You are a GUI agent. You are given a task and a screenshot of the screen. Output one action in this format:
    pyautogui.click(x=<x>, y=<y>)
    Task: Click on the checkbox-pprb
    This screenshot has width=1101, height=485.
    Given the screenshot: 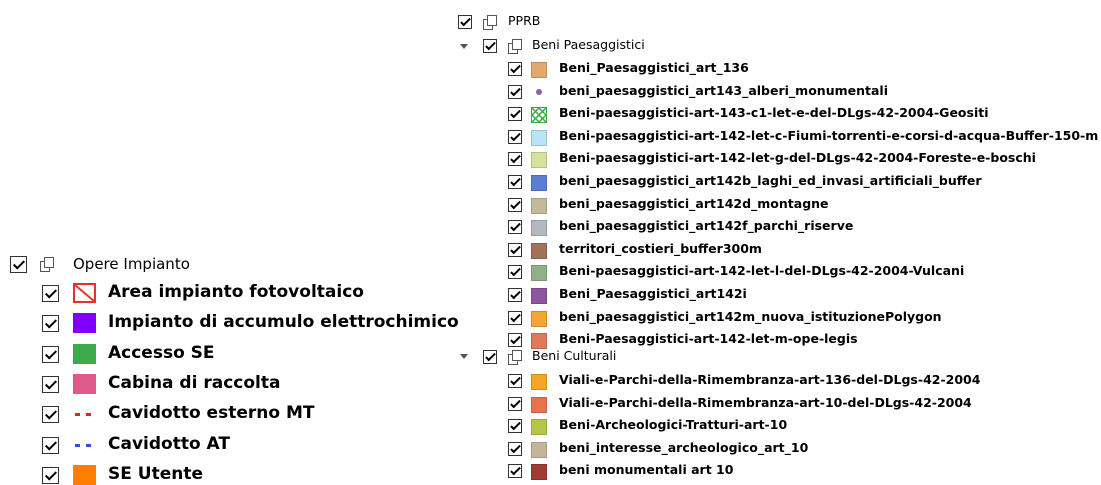 What is the action you would take?
    pyautogui.click(x=465, y=22)
    